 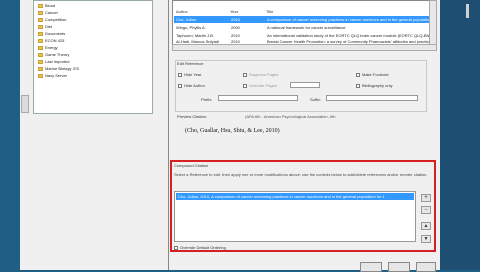 What do you see at coordinates (53, 62) in the screenshot?
I see `folder-item: Last Imported` at bounding box center [53, 62].